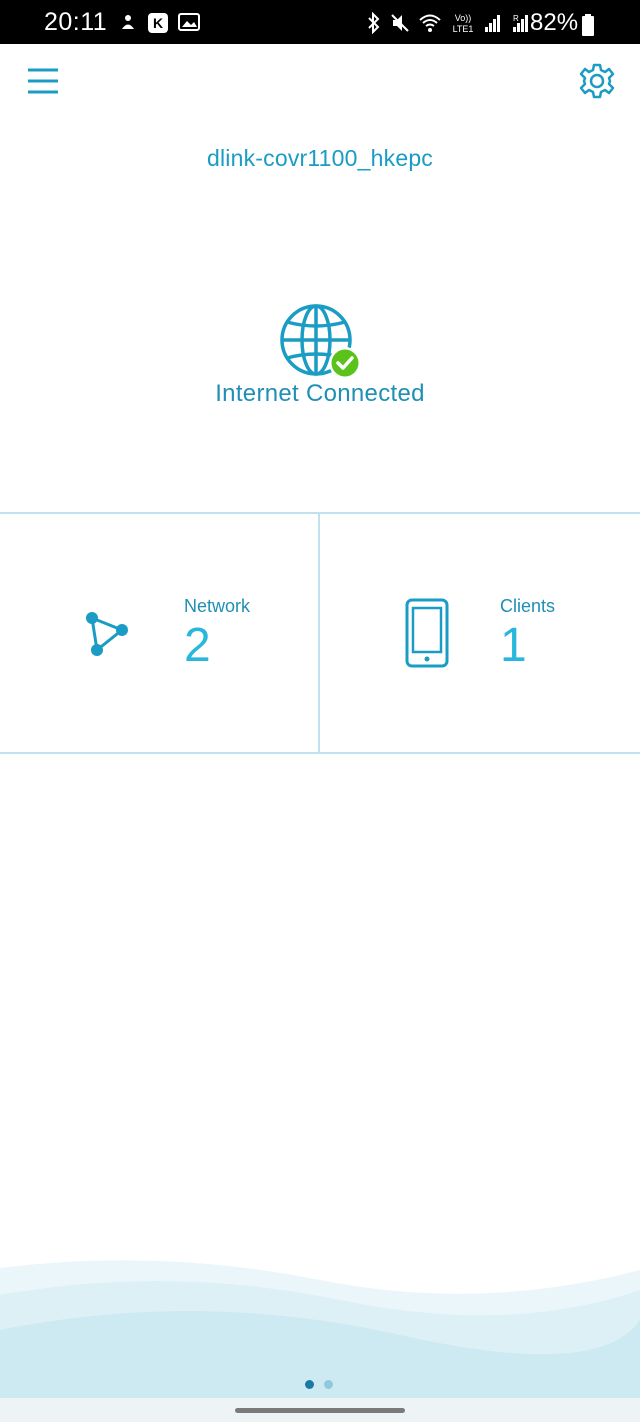 Image resolution: width=640 pixels, height=1422 pixels. What do you see at coordinates (217, 606) in the screenshot?
I see `network-label: Network` at bounding box center [217, 606].